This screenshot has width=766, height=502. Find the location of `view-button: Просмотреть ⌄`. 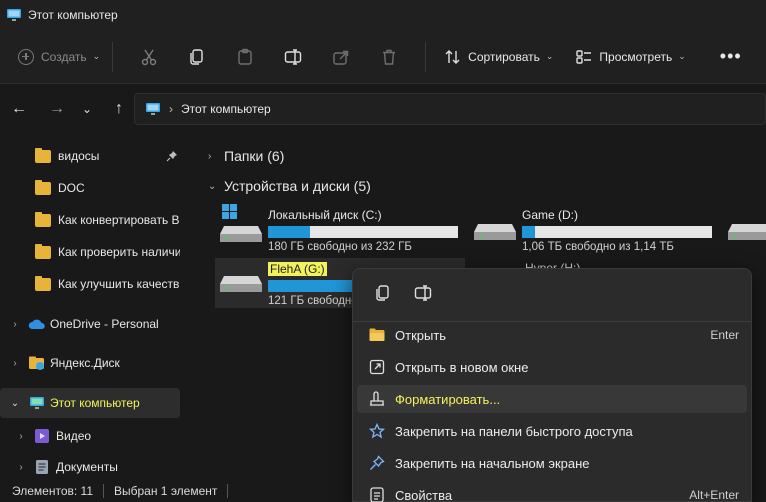

view-button: Просмотреть ⌄ is located at coordinates (630, 57).